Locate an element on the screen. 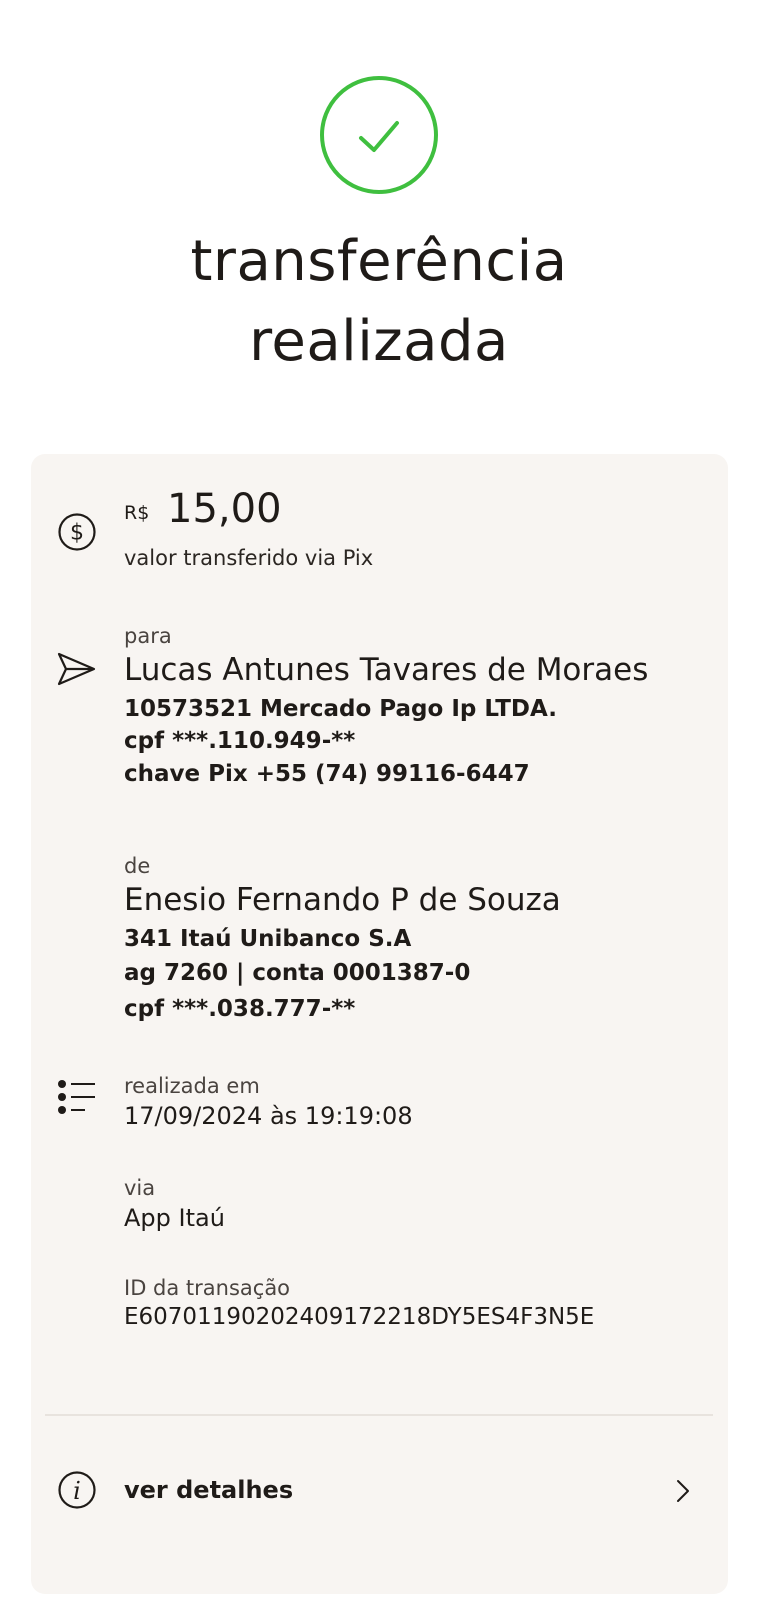 This screenshot has height=1600, width=773. via-label: via is located at coordinates (140, 1188).